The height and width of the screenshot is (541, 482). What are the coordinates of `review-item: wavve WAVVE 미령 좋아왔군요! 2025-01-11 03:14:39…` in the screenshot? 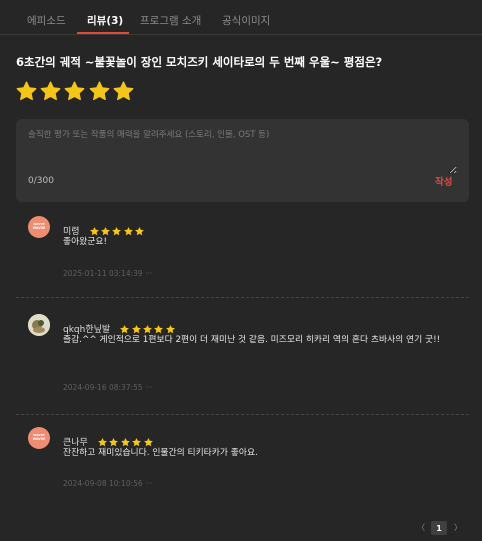 It's located at (242, 254).